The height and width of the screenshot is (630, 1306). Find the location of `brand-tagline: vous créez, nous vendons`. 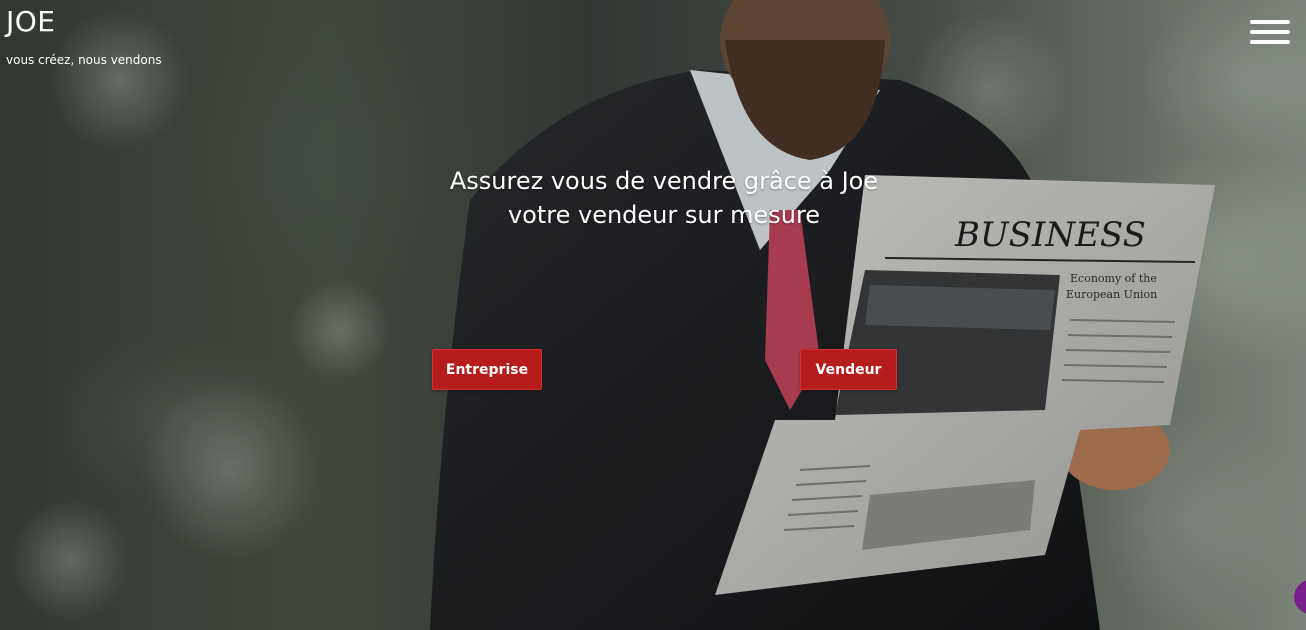

brand-tagline: vous créez, nous vendons is located at coordinates (84, 60).